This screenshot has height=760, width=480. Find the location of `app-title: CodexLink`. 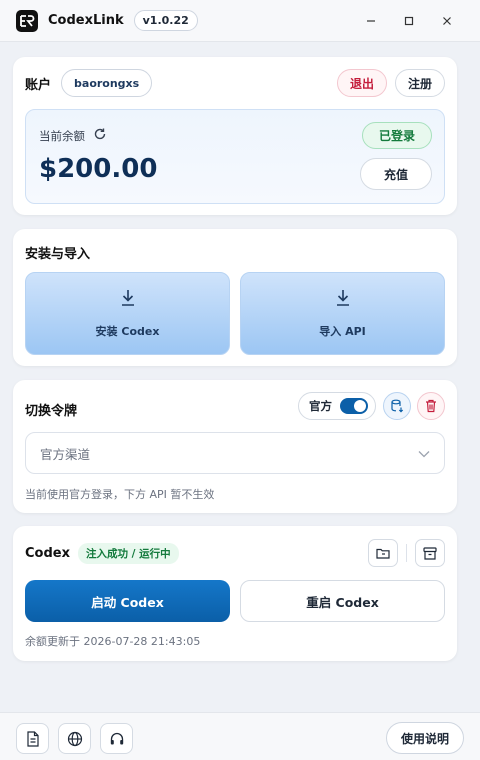

app-title: CodexLink is located at coordinates (86, 20).